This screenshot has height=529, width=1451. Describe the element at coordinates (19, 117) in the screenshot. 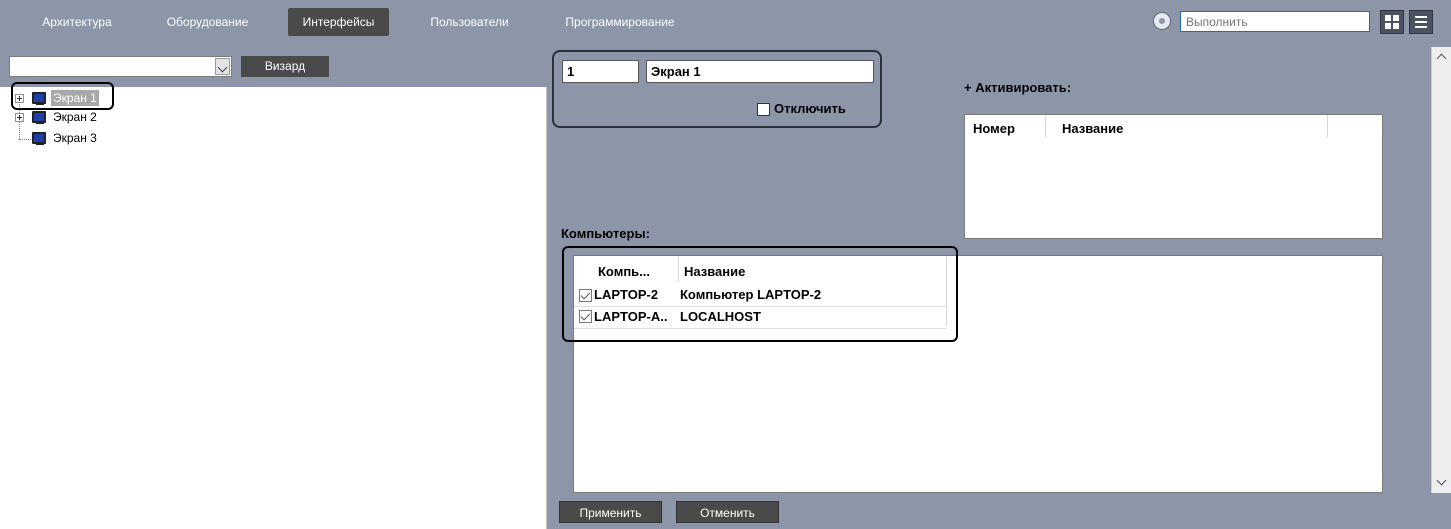

I see `expand-icon` at that location.